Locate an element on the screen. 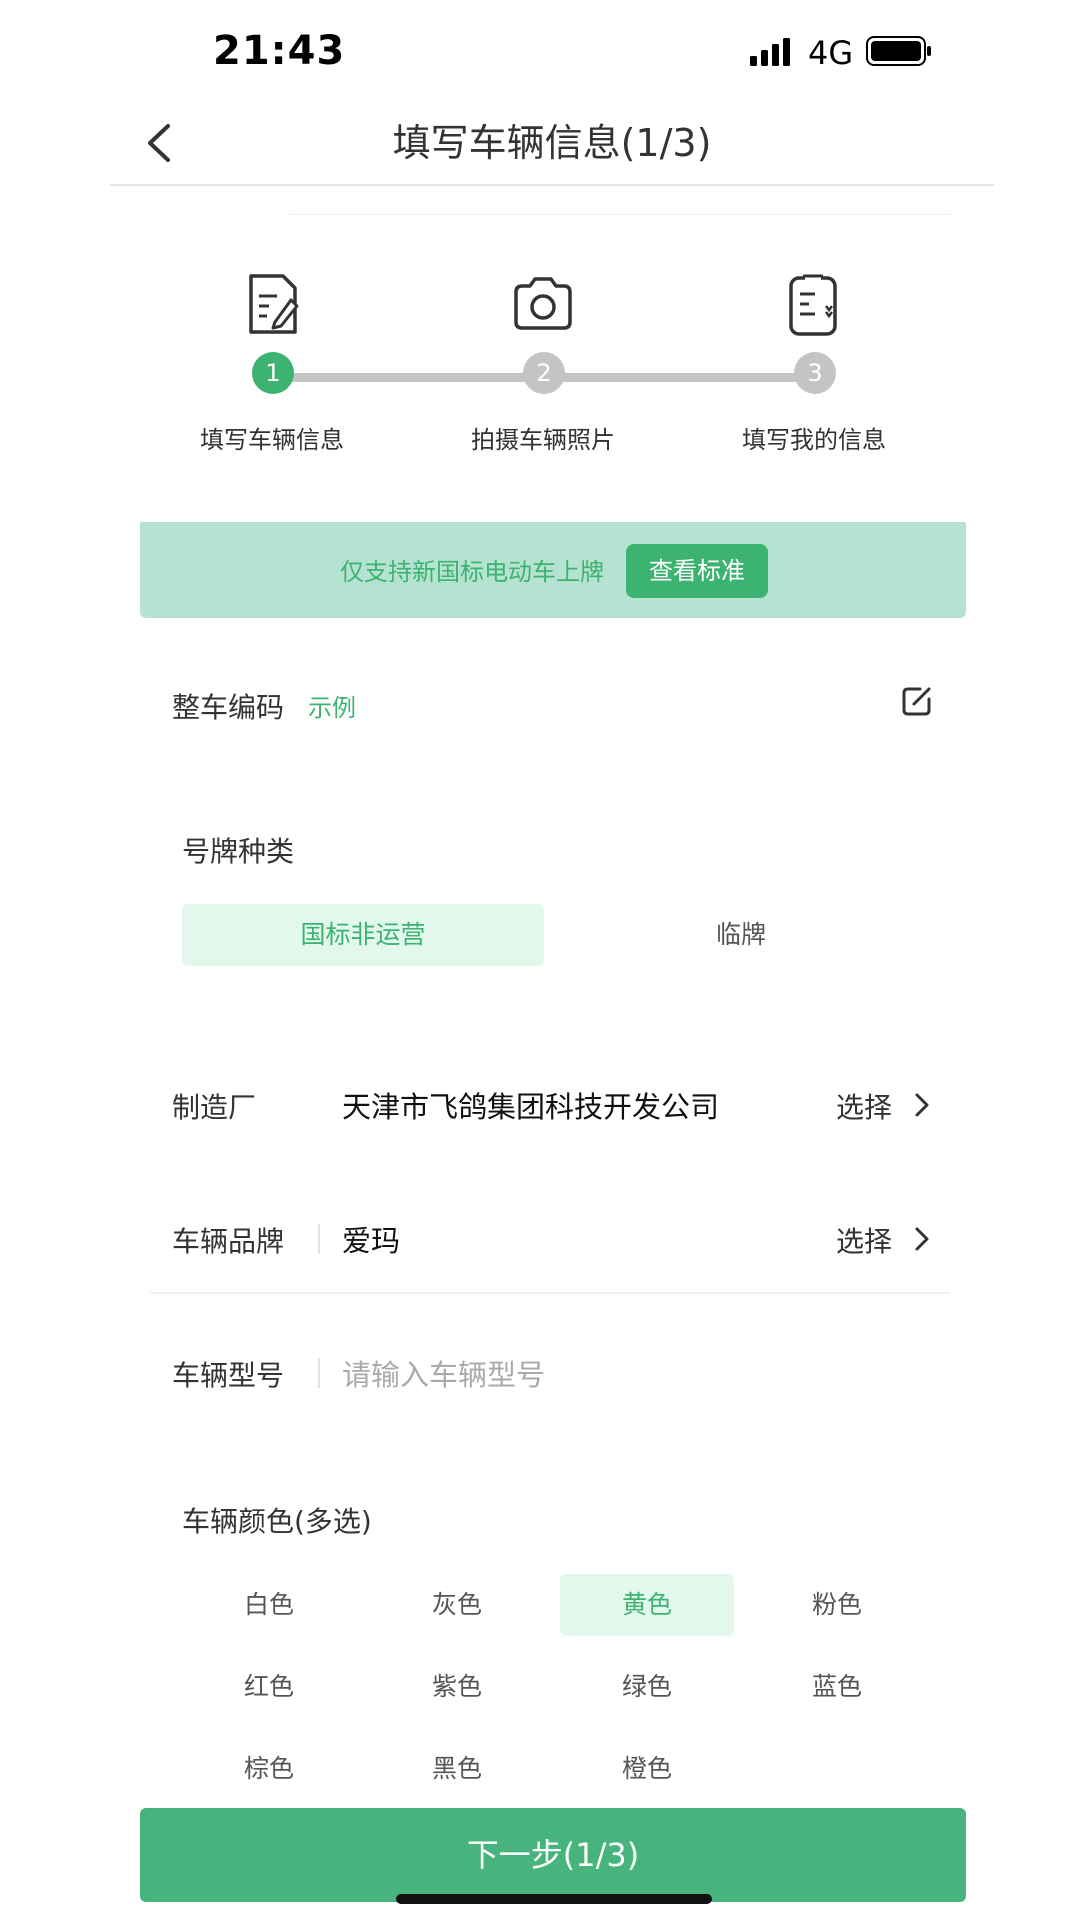  status-time: 21:43 is located at coordinates (279, 51).